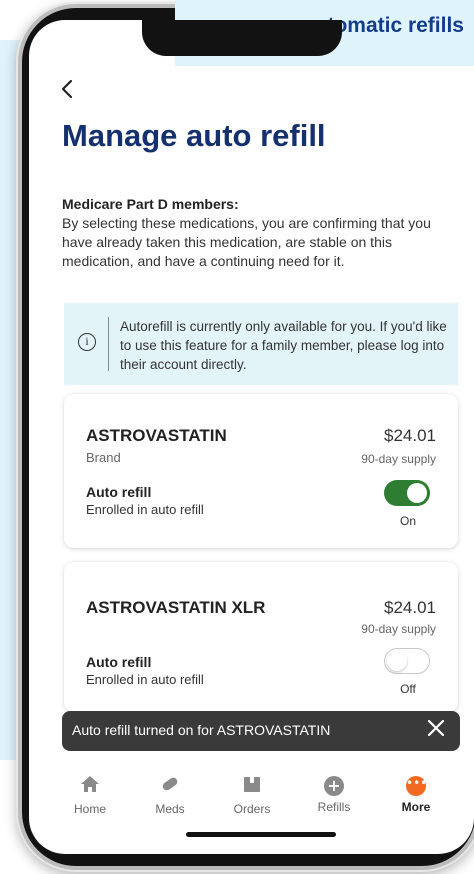 Image resolution: width=474 pixels, height=874 pixels. Describe the element at coordinates (103, 457) in the screenshot. I see `medication-type: Brand` at that location.